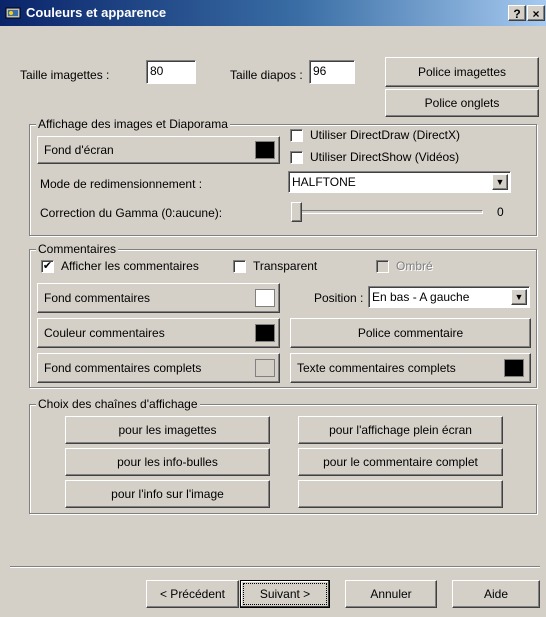 The height and width of the screenshot is (617, 546). What do you see at coordinates (462, 103) in the screenshot?
I see `tab-font-button: Police onglets` at bounding box center [462, 103].